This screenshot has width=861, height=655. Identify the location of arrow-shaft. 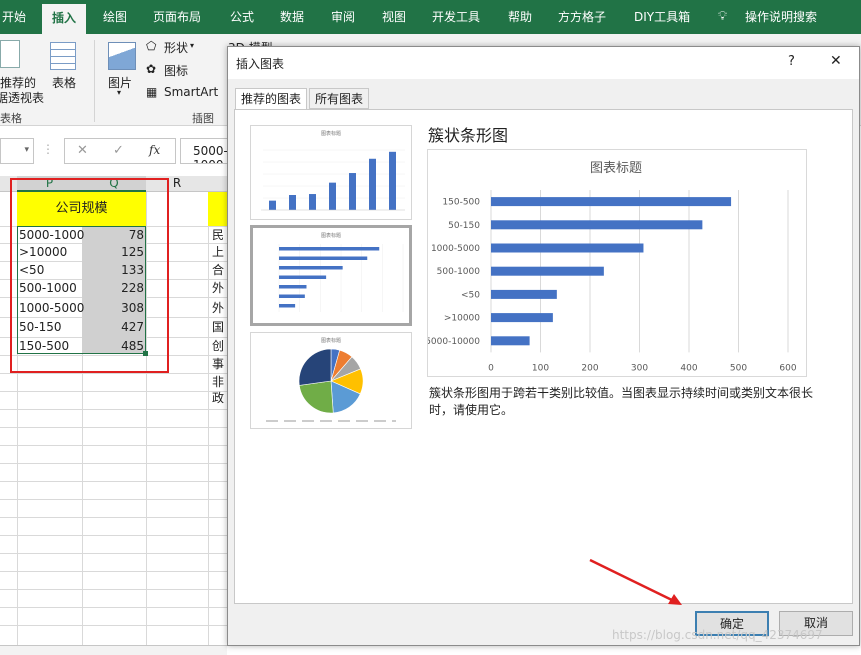
(633, 581).